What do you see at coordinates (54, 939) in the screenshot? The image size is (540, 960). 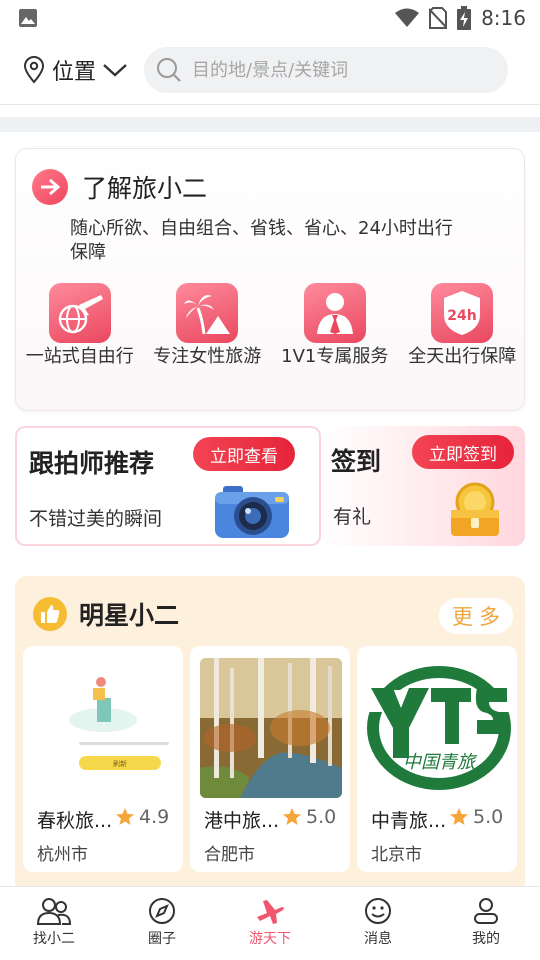 I see `nav-label: 找小二` at bounding box center [54, 939].